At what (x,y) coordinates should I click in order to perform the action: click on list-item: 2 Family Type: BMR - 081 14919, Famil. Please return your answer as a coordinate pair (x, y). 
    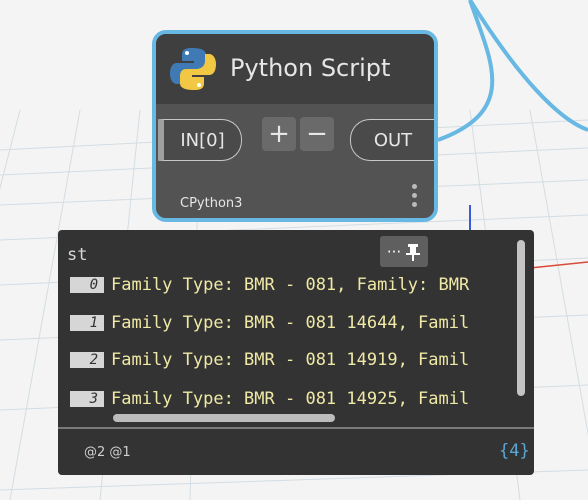
    Looking at the image, I should click on (269, 360).